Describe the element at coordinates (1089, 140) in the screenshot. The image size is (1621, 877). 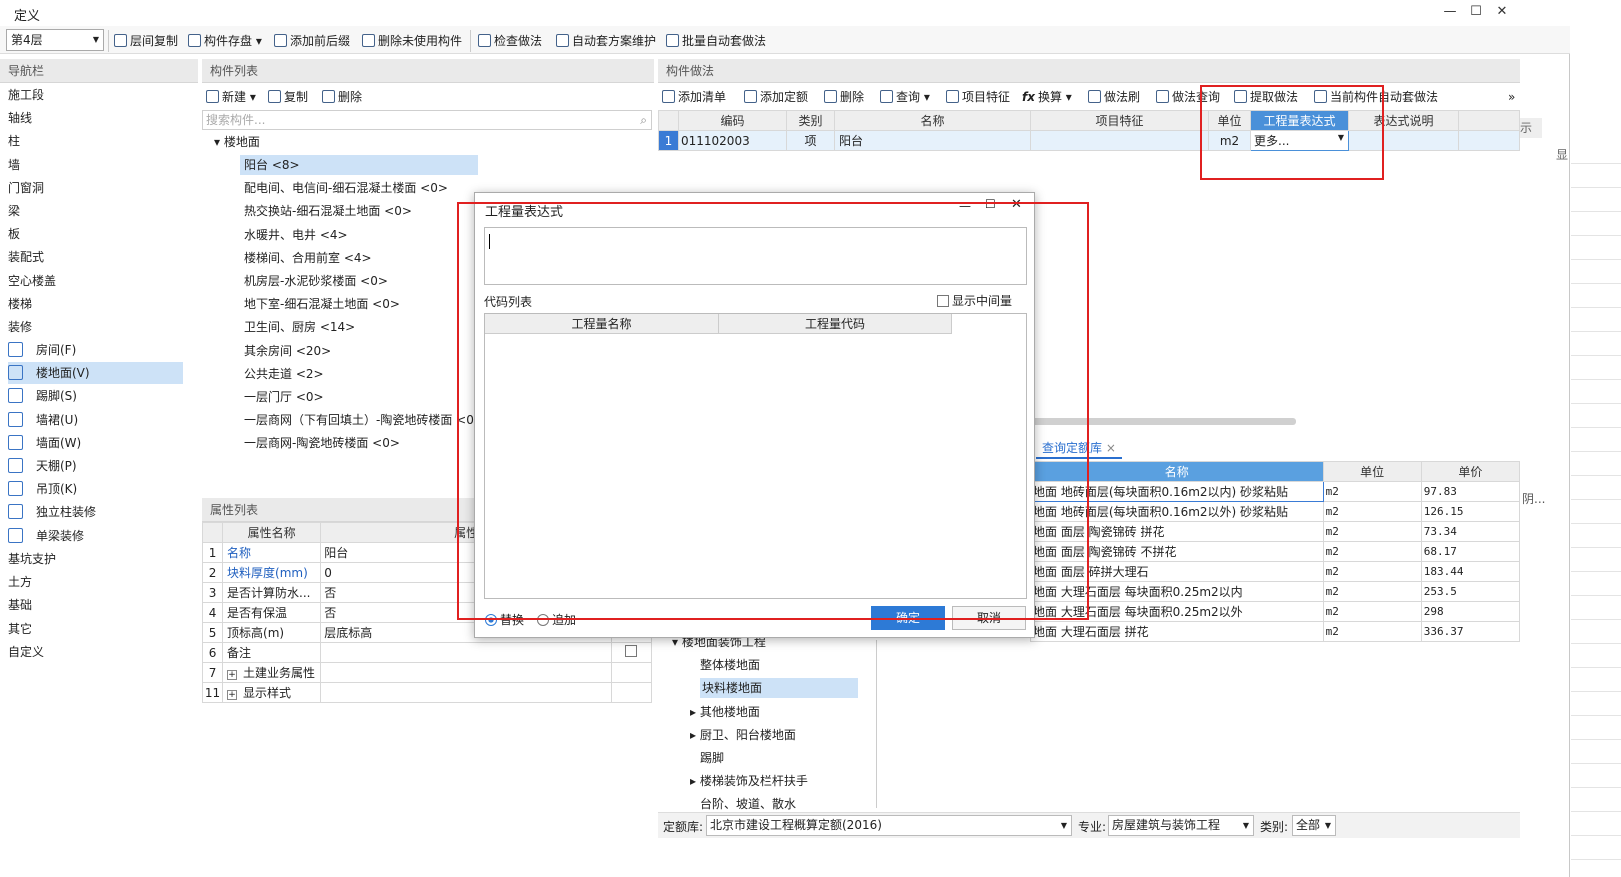
I see `method-row: 1 011102003 项 阳台 m2 更多... ▼` at that location.